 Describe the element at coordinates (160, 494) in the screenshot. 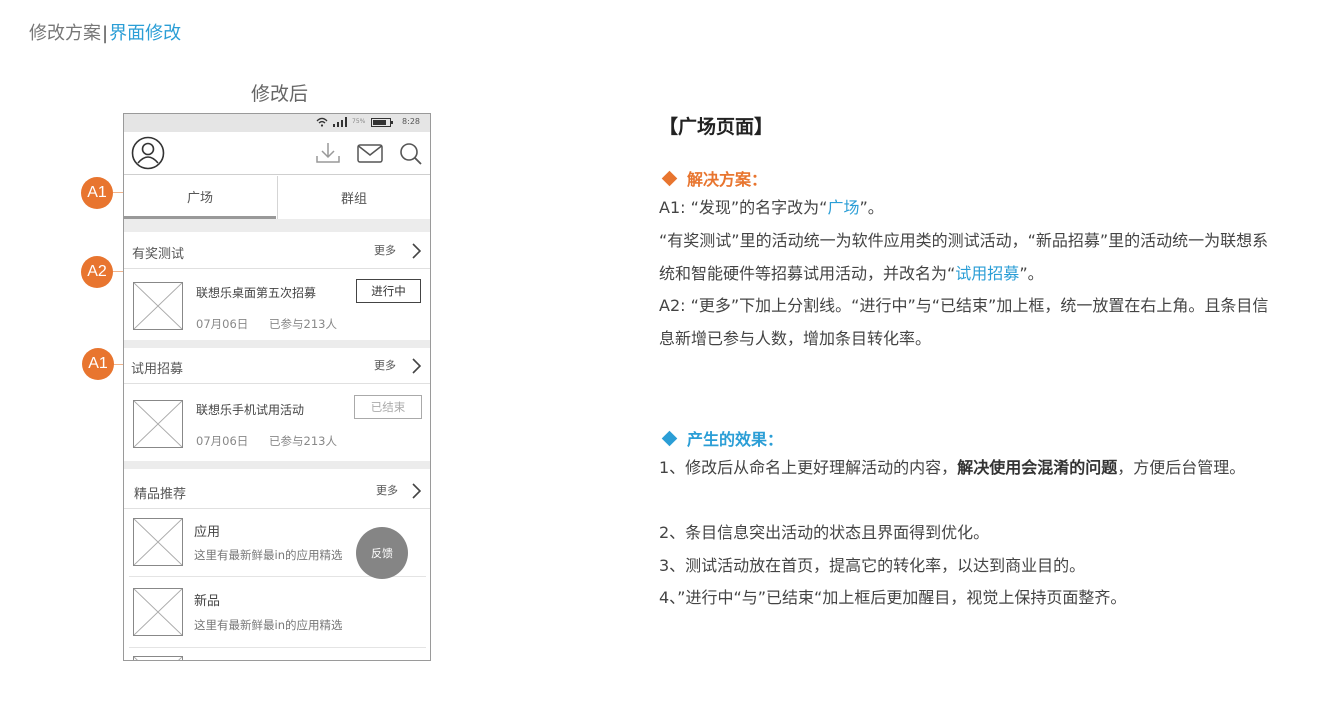

I see `section-title: 精品推荐` at that location.